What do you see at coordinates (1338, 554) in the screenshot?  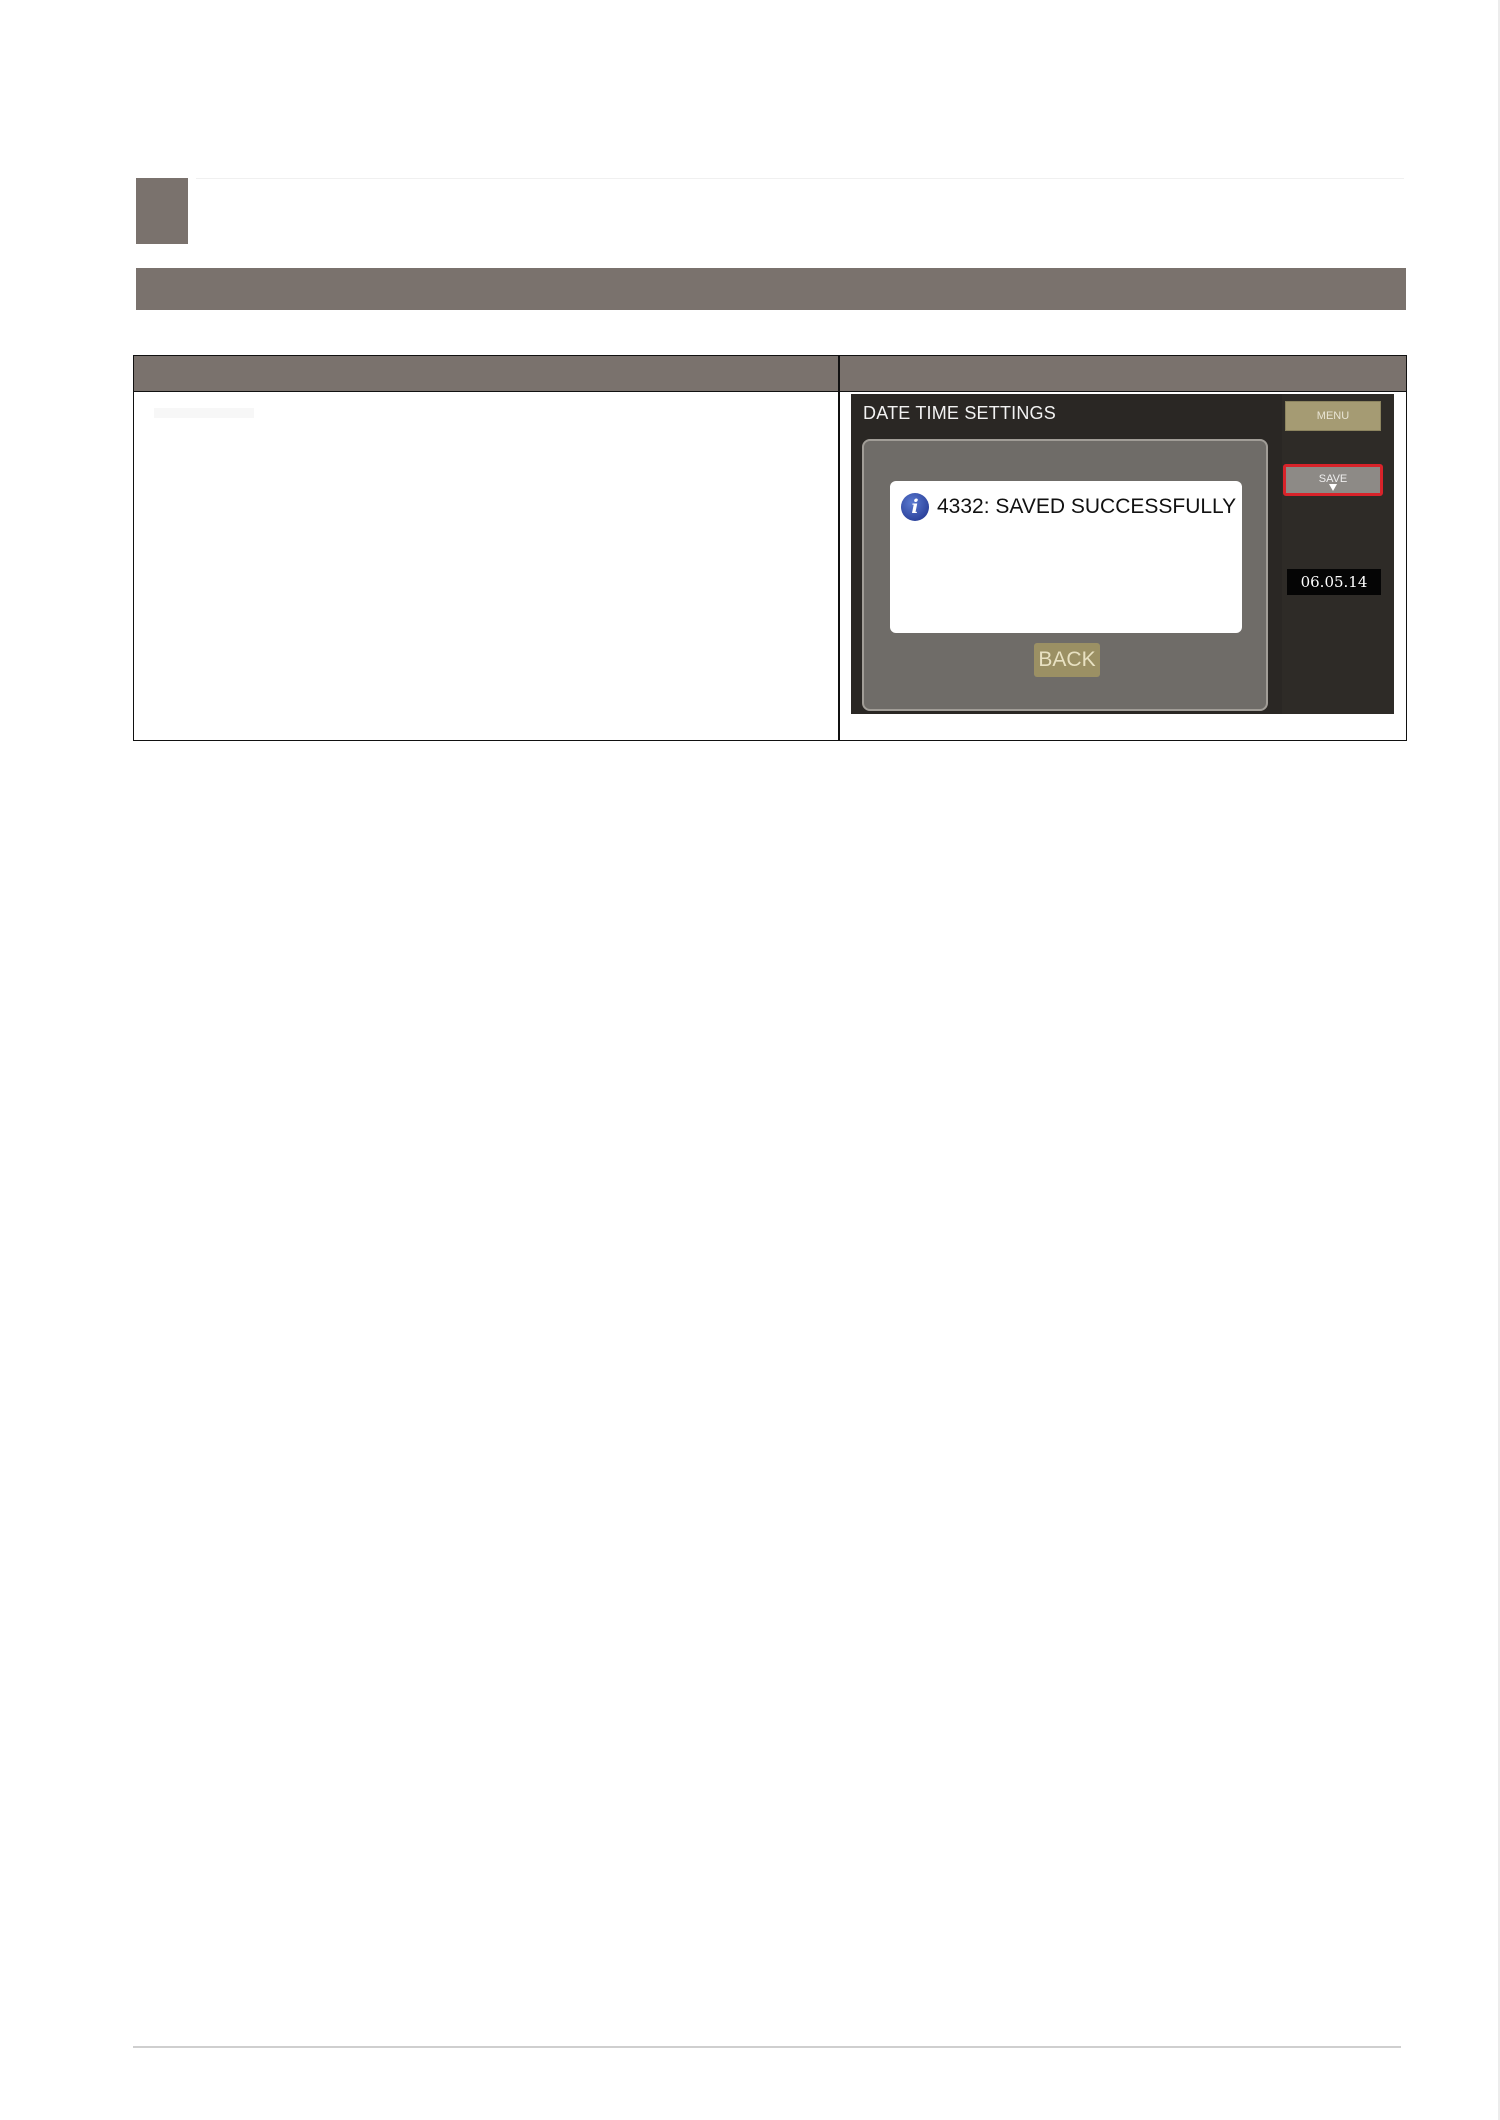 I see `device-side-panel` at bounding box center [1338, 554].